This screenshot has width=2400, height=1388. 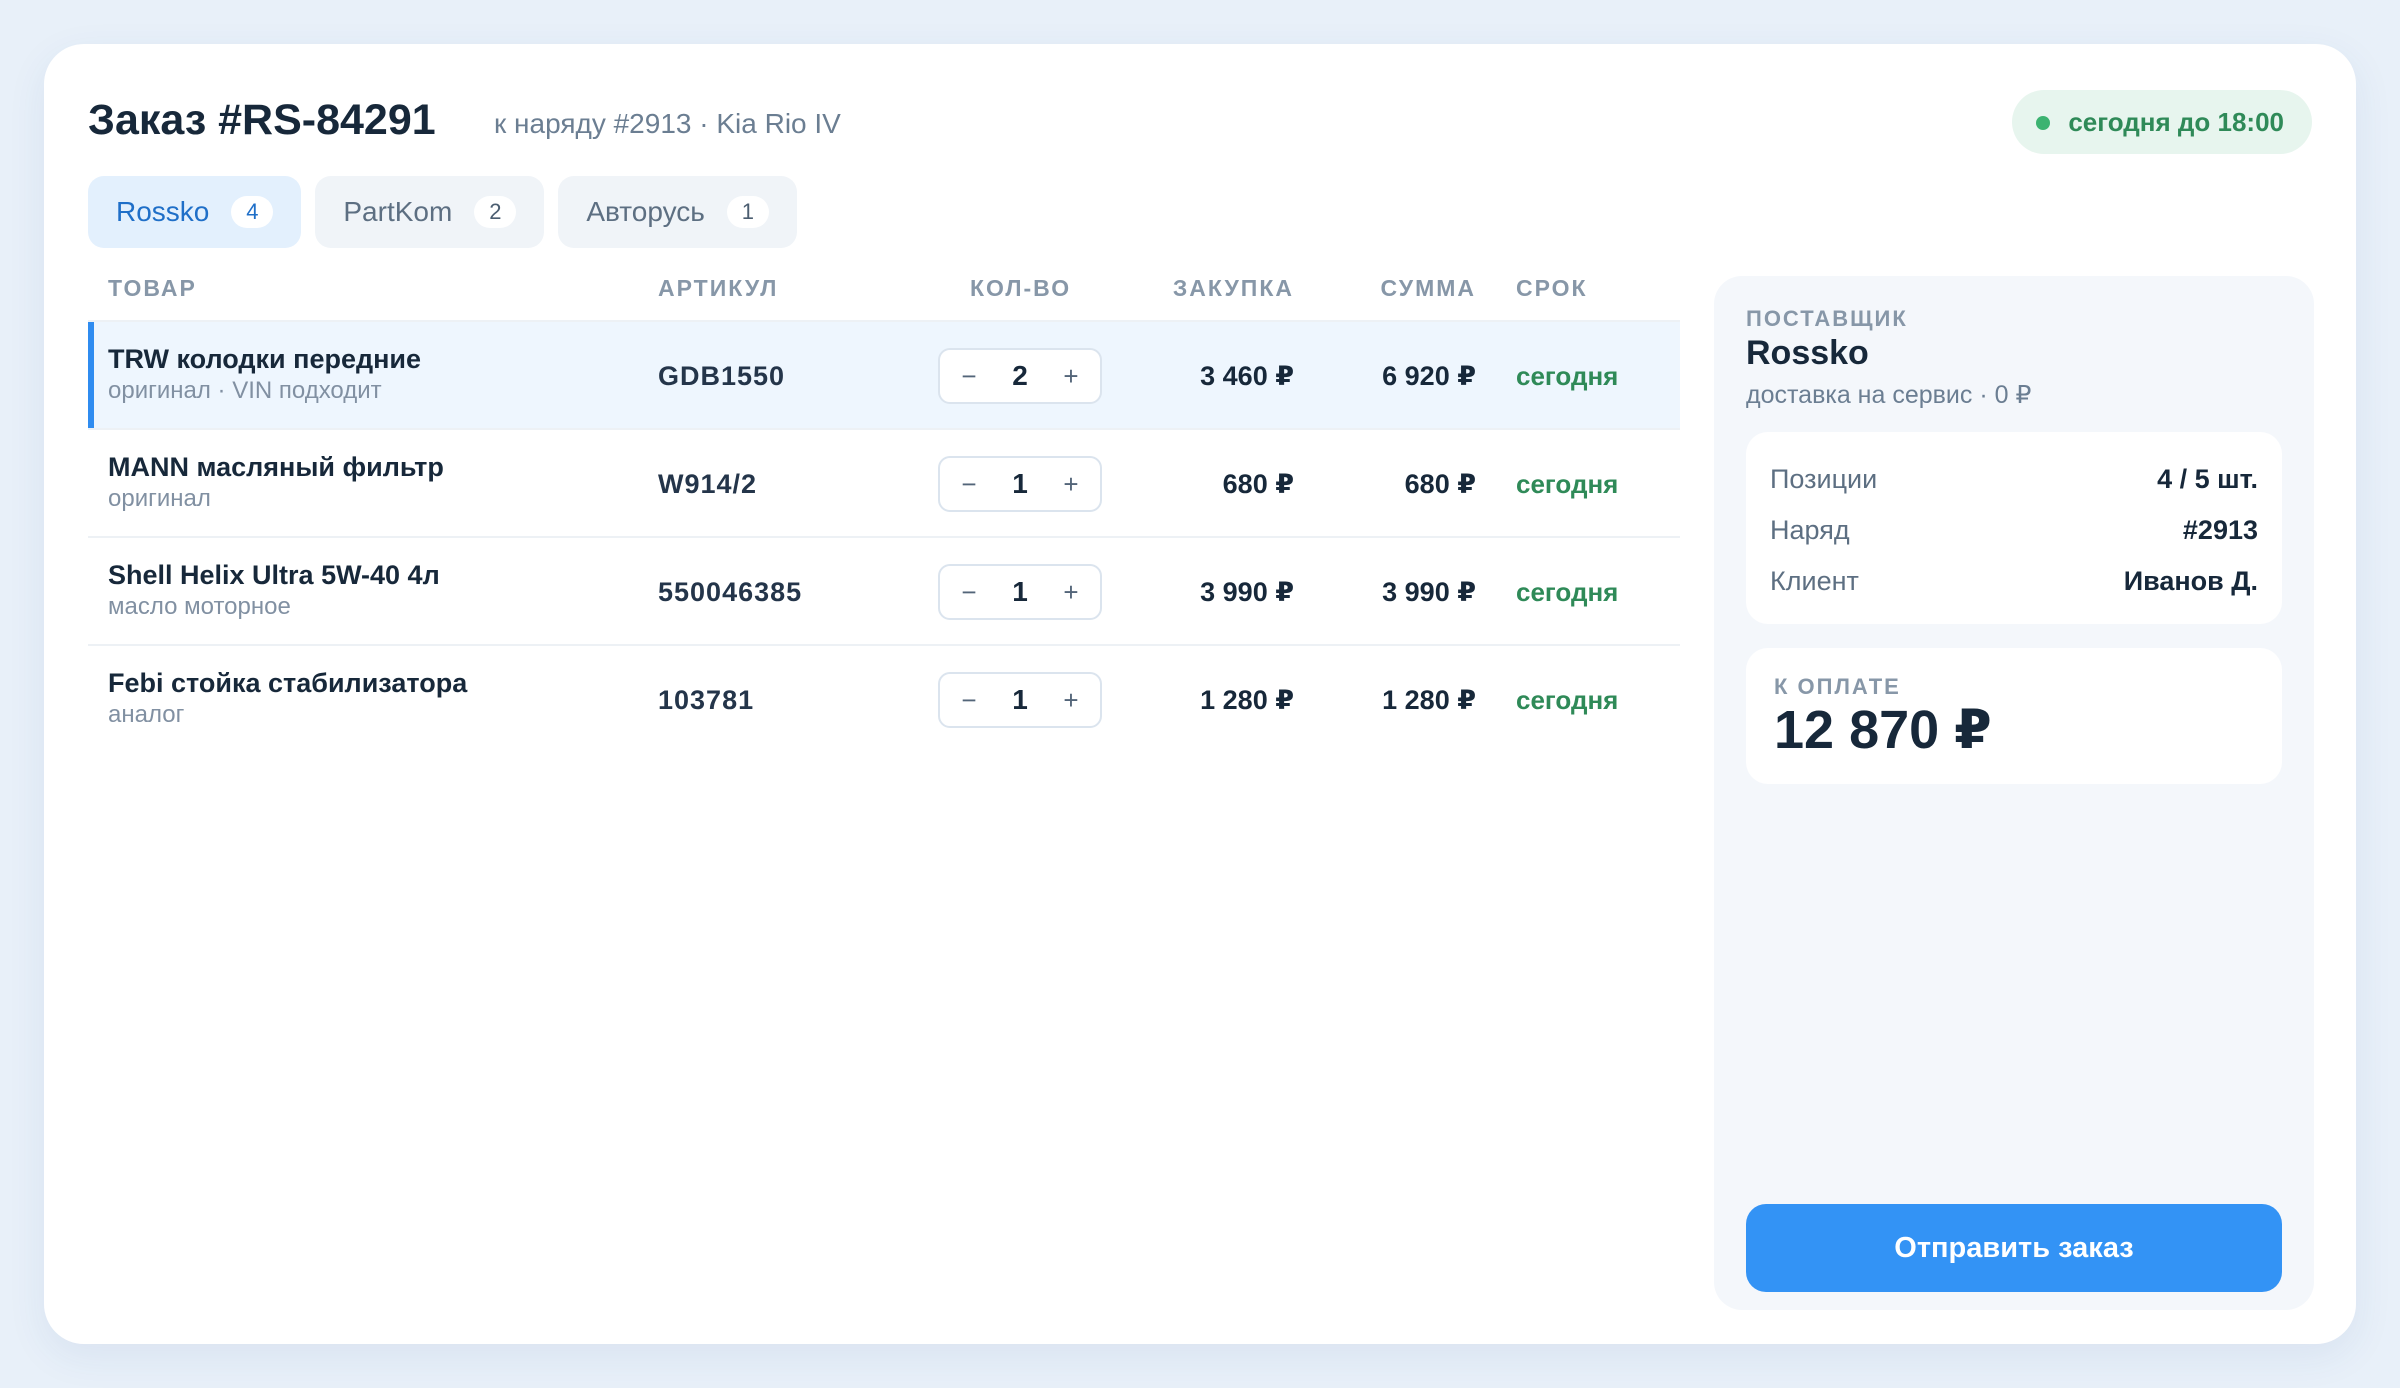 I want to click on product-note: аналог, so click(x=146, y=714).